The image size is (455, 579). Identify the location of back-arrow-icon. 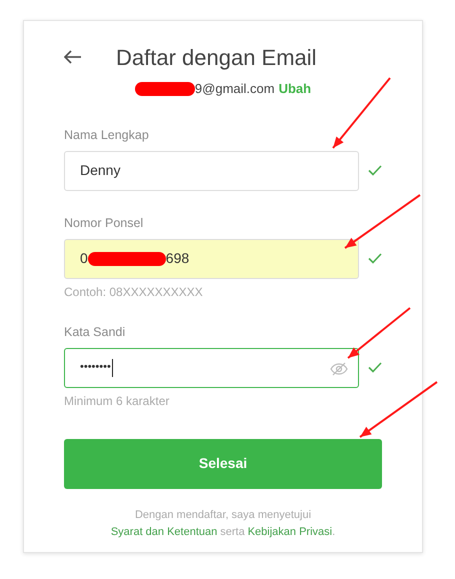
(73, 57).